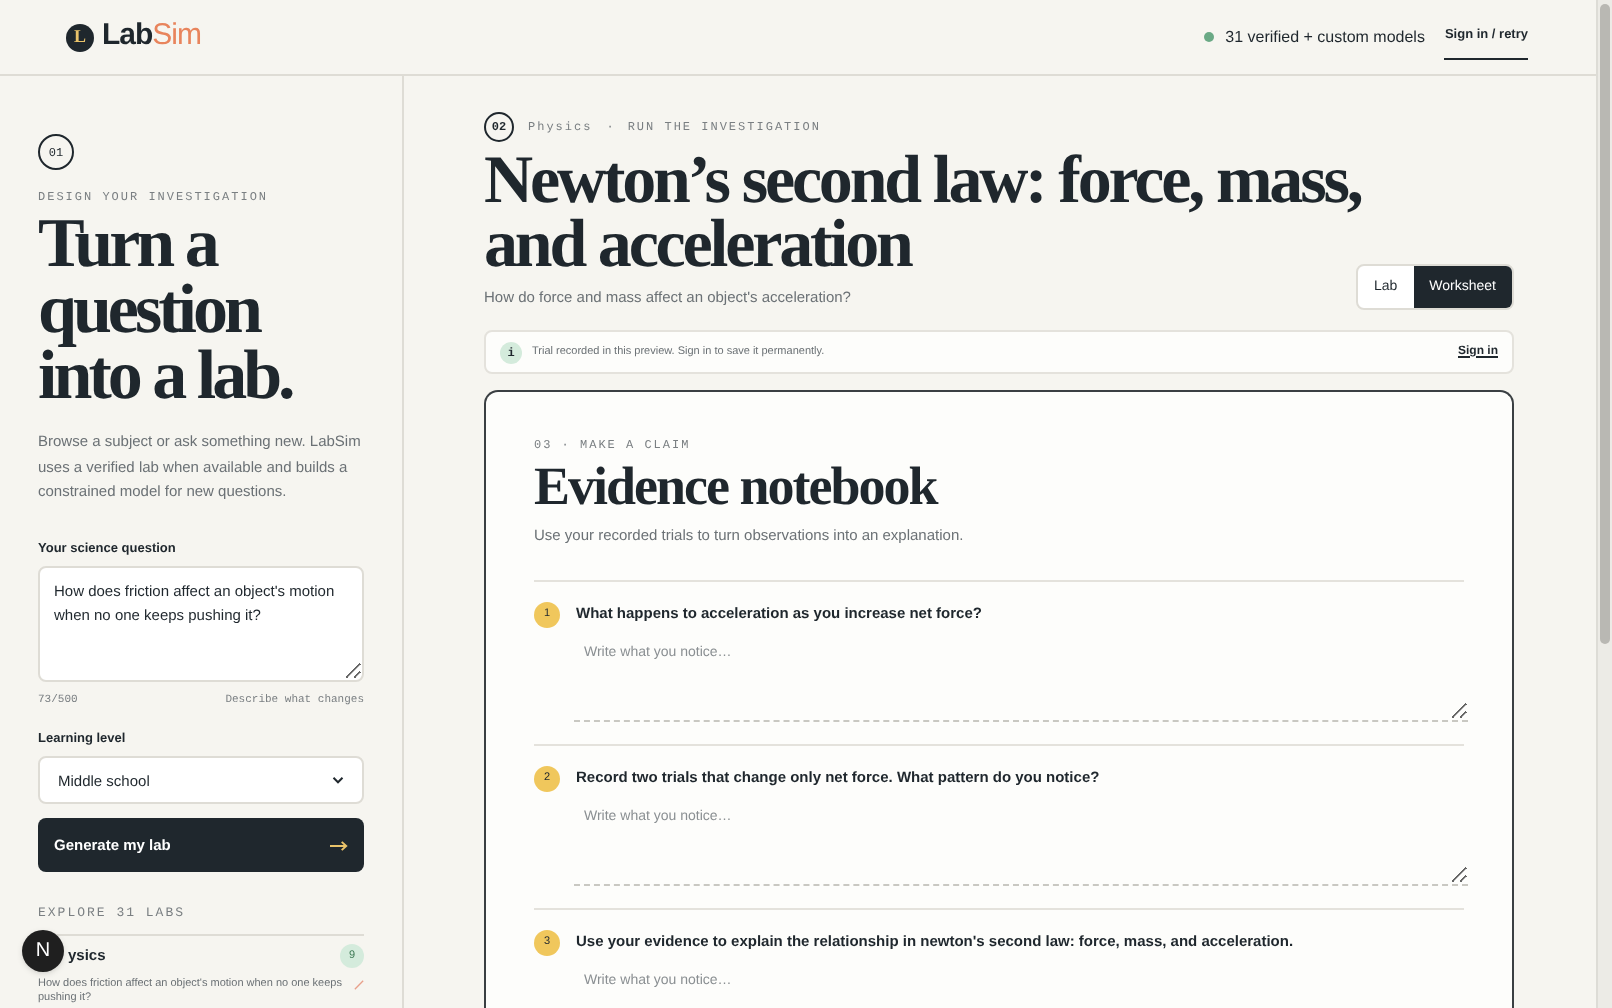 This screenshot has width=1612, height=1008. Describe the element at coordinates (737, 486) in the screenshot. I see `notebook-title: Evidence notebook` at that location.